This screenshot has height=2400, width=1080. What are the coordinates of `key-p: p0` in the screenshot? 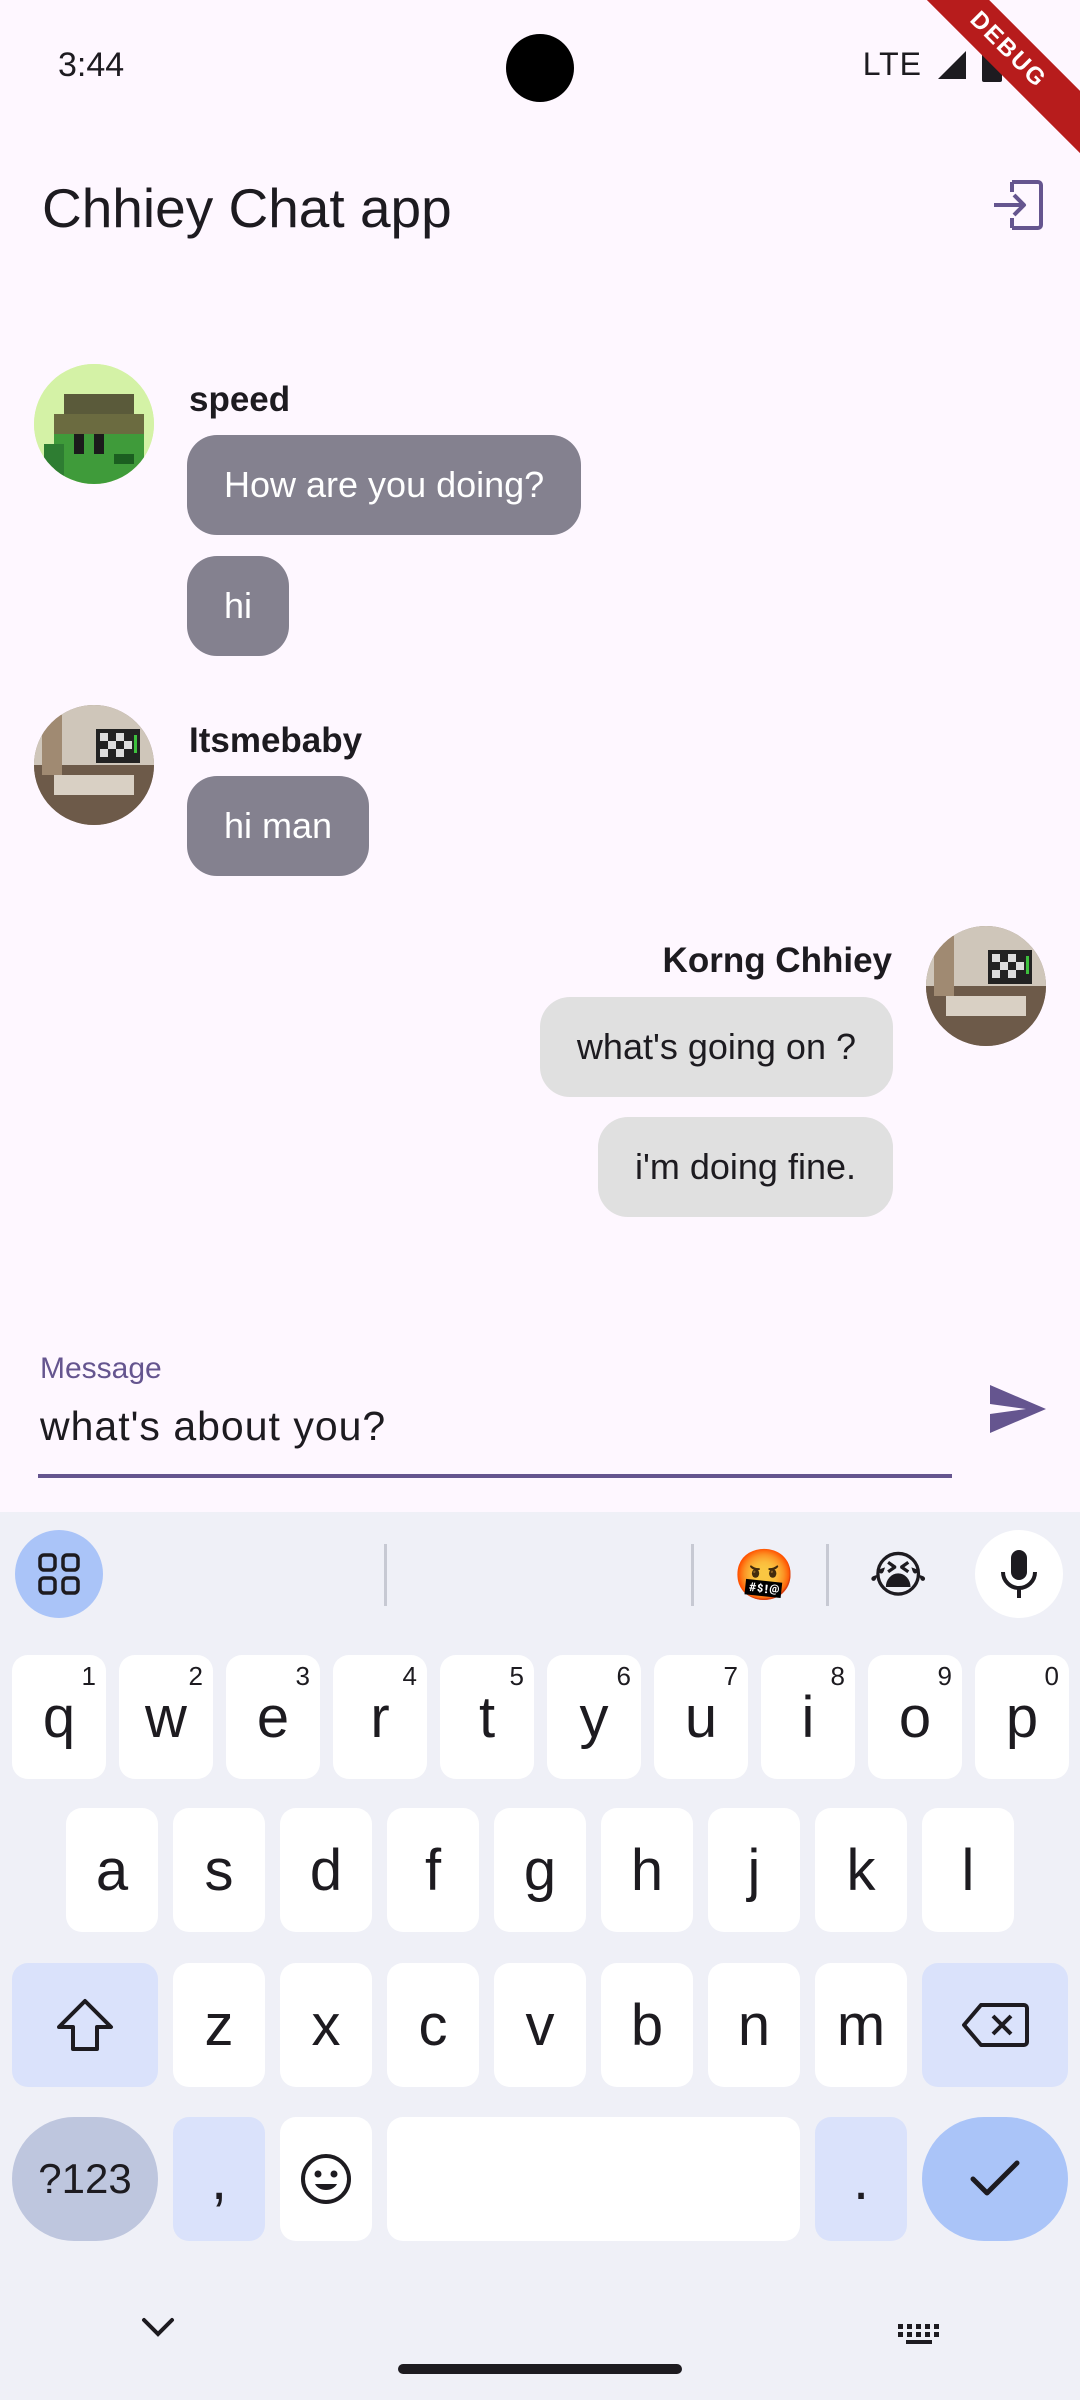 It's located at (1022, 1717).